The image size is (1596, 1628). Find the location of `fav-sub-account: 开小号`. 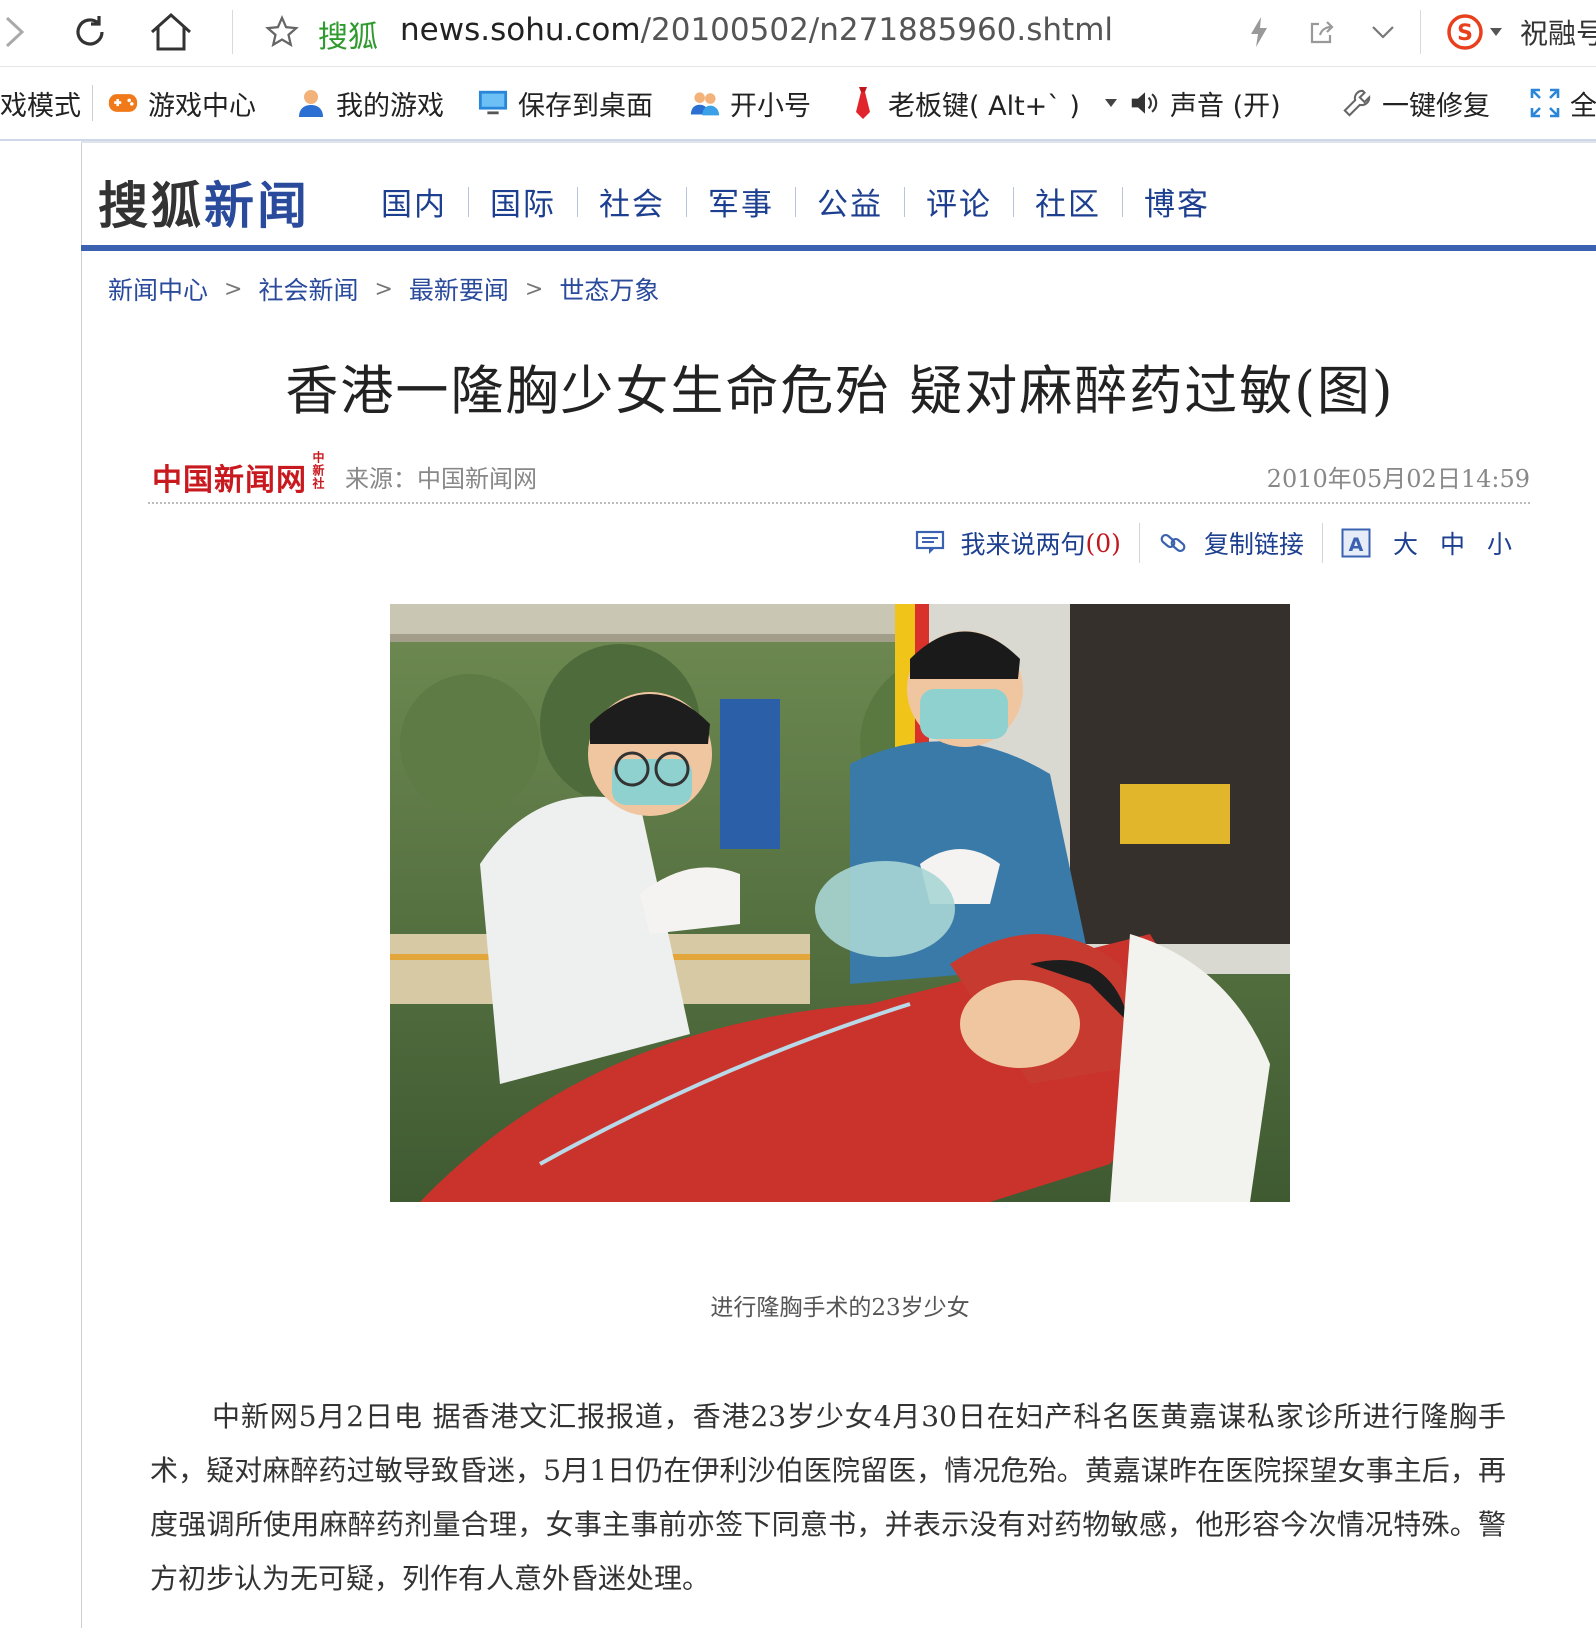

fav-sub-account: 开小号 is located at coordinates (750, 103).